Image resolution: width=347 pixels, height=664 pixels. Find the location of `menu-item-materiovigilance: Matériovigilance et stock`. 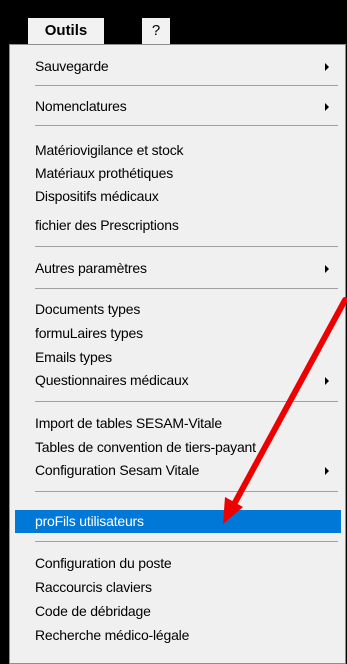

menu-item-materiovigilance: Matériovigilance et stock is located at coordinates (178, 150).